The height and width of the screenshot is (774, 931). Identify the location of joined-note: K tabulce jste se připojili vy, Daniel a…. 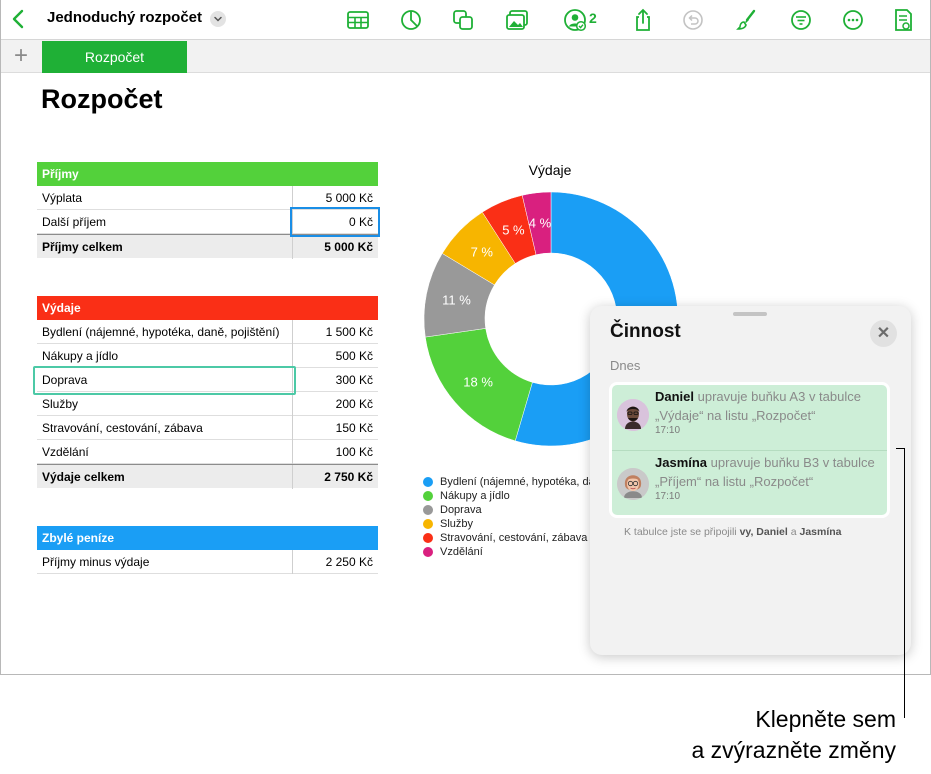
(733, 532).